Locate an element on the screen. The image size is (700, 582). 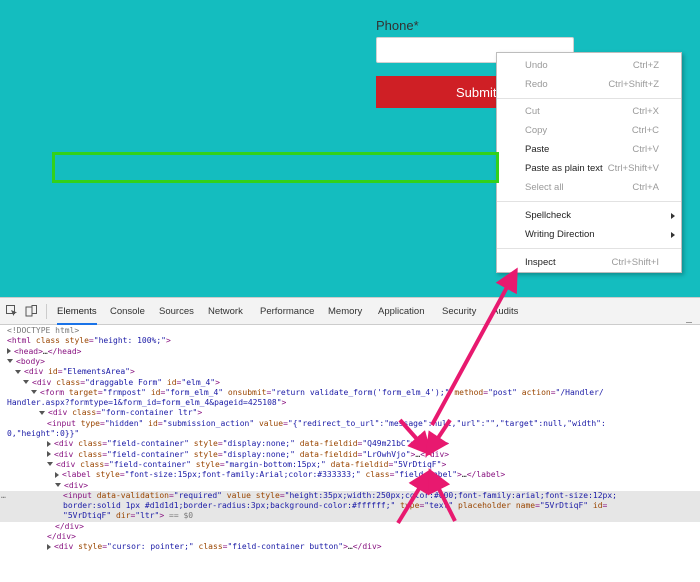
menu-item-redo: Redo Ctrl+Shift+Z is located at coordinates (589, 85).